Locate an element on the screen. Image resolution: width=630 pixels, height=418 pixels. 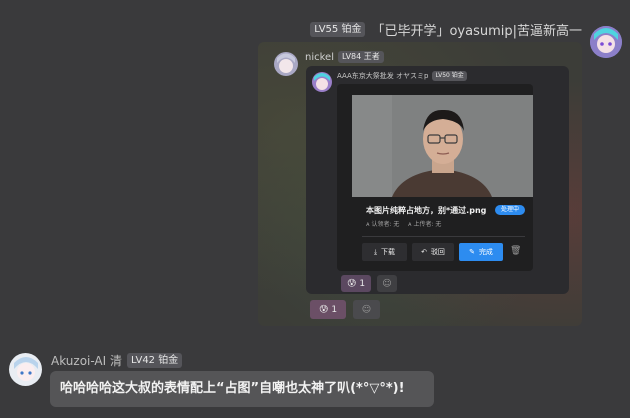
level-badge: LV55 铂金 is located at coordinates (338, 29).